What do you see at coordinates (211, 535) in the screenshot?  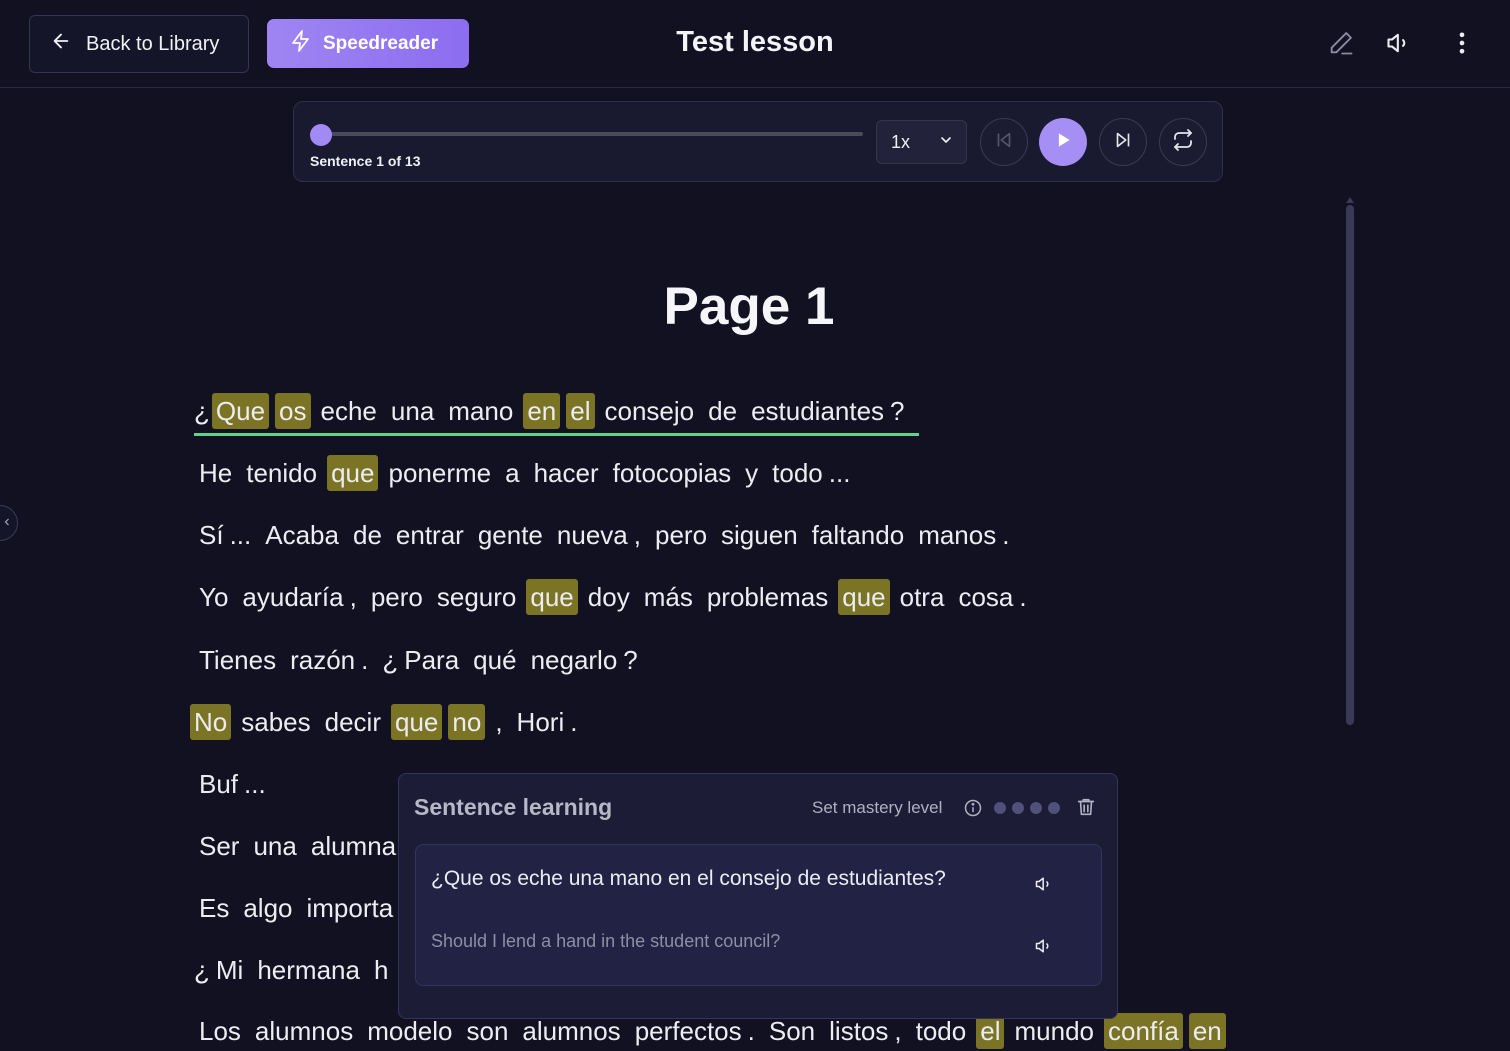 I see `word: Sí` at bounding box center [211, 535].